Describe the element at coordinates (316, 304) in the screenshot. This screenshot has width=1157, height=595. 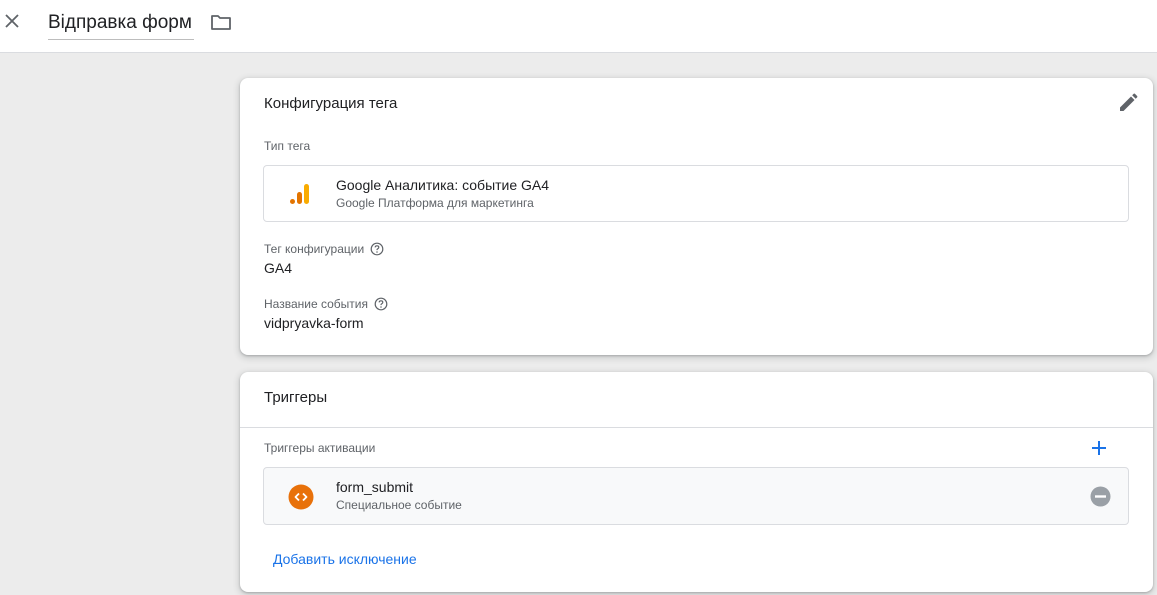
I see `event-name-label-text: Название события` at that location.